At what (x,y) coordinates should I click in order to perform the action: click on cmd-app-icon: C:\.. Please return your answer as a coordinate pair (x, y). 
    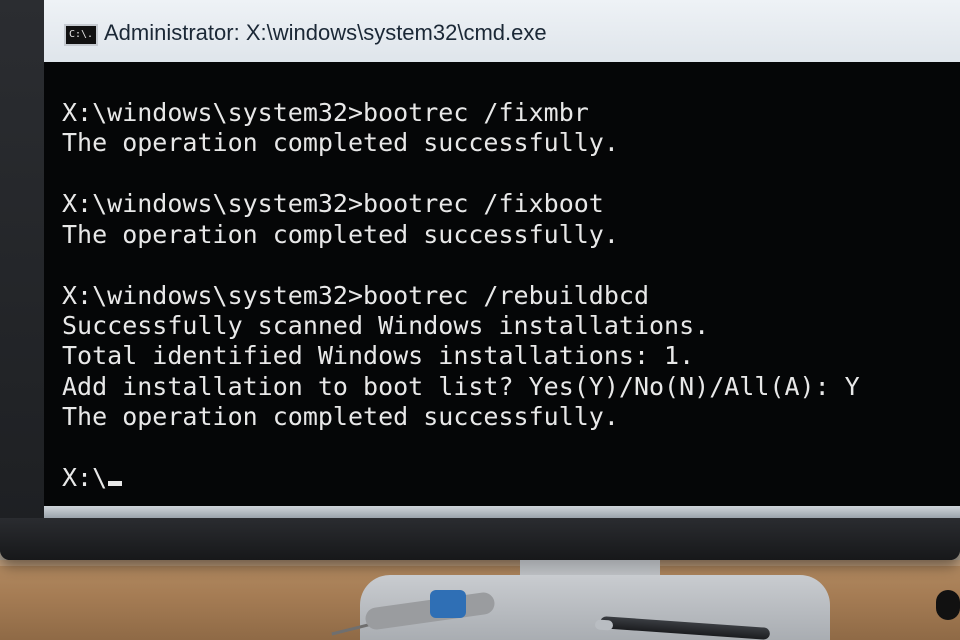
    Looking at the image, I should click on (81, 35).